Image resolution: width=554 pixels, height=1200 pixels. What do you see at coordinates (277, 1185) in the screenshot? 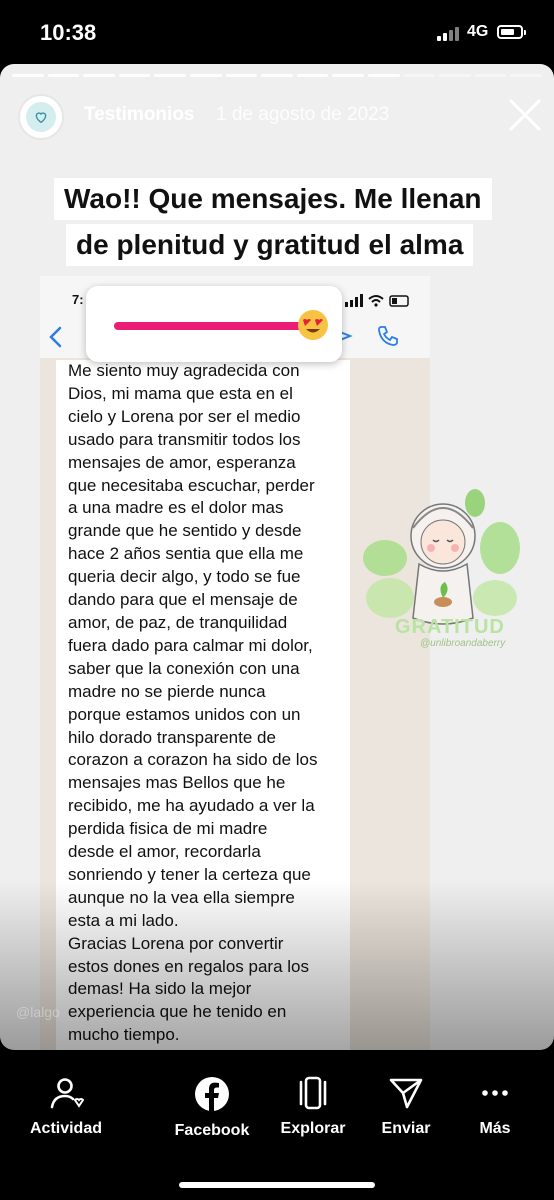
I see `home-indicator` at bounding box center [277, 1185].